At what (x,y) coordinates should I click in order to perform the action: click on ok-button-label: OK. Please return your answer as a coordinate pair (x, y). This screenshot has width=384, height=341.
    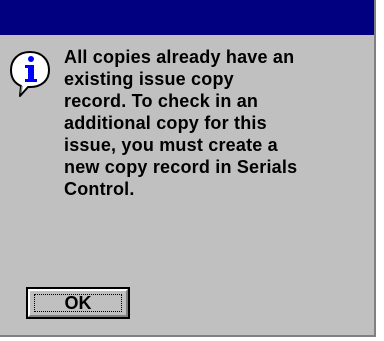
    Looking at the image, I should click on (78, 303).